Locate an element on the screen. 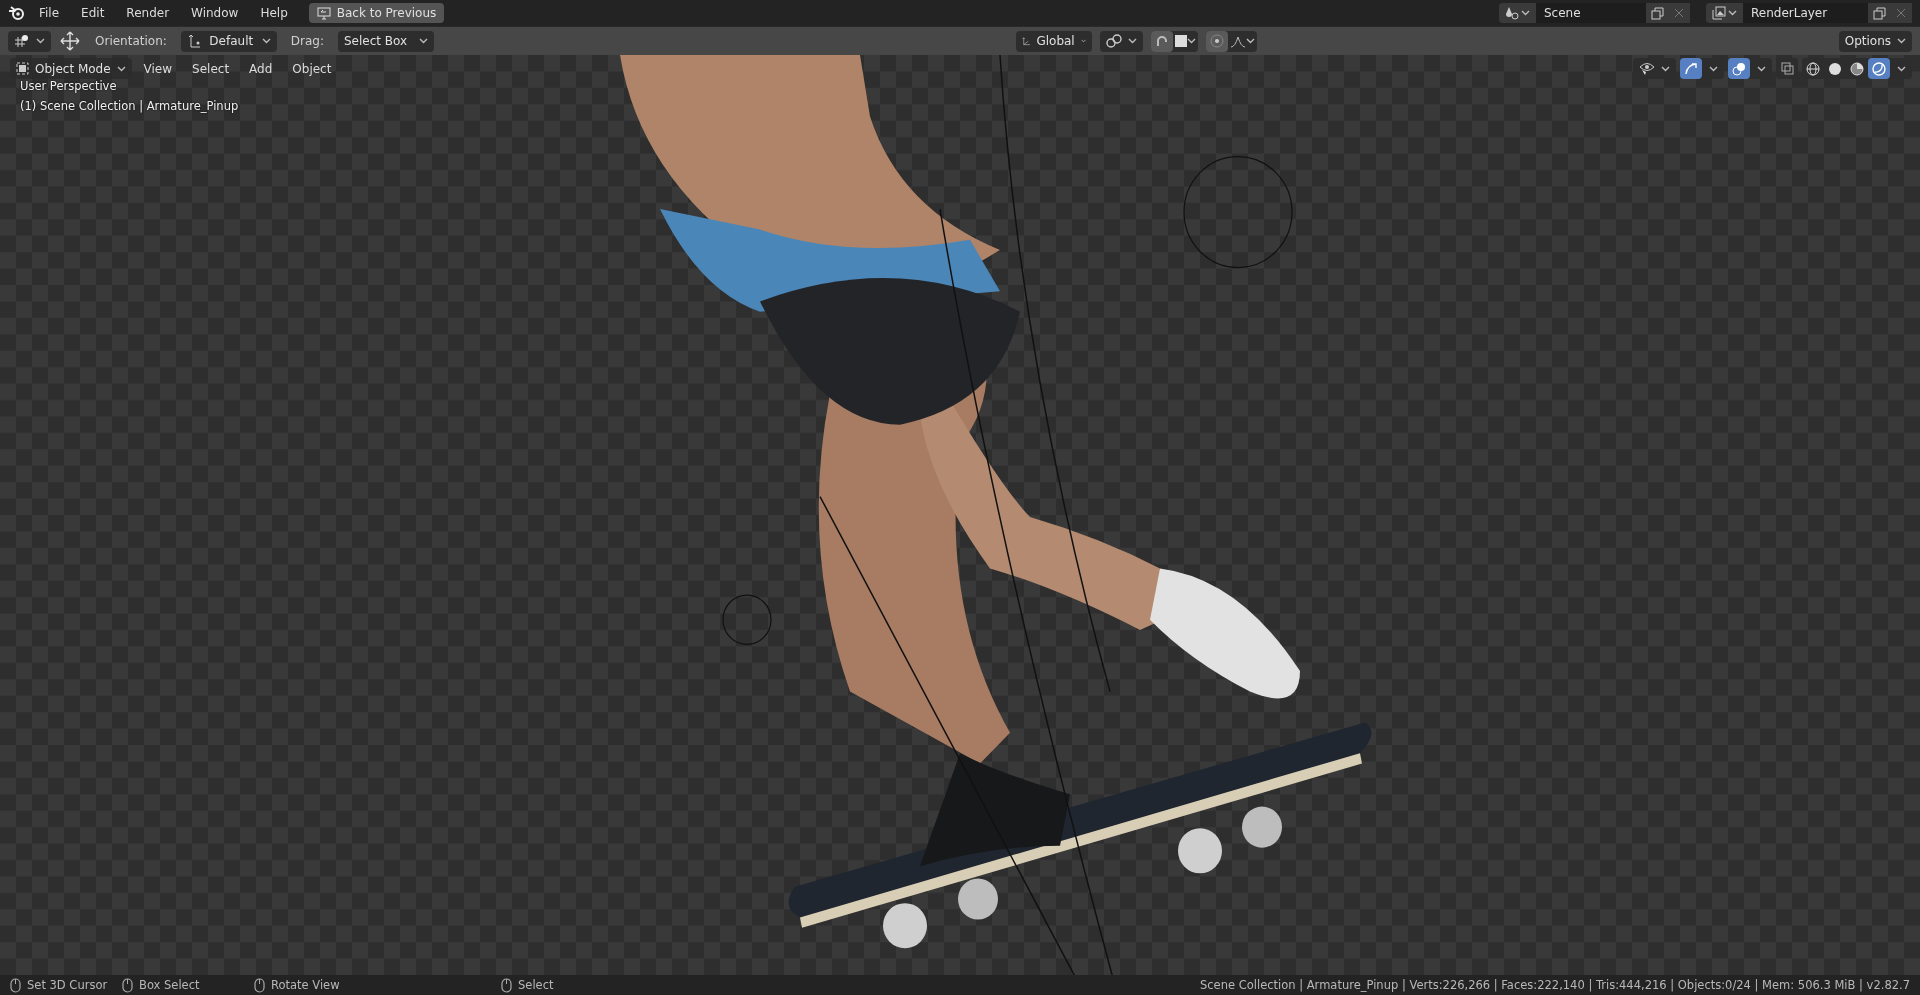 This screenshot has height=995, width=1920. orientation-label: Orientation: is located at coordinates (131, 41).